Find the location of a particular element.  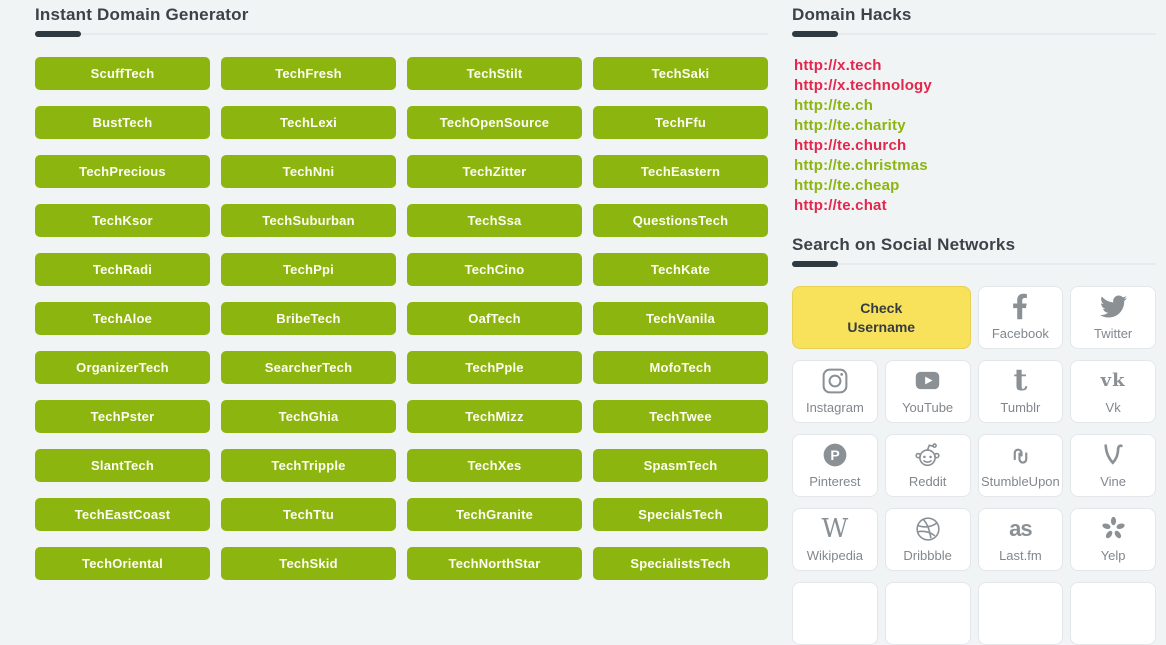

domain-suggestion-button: OrganizerTech is located at coordinates (122, 367).